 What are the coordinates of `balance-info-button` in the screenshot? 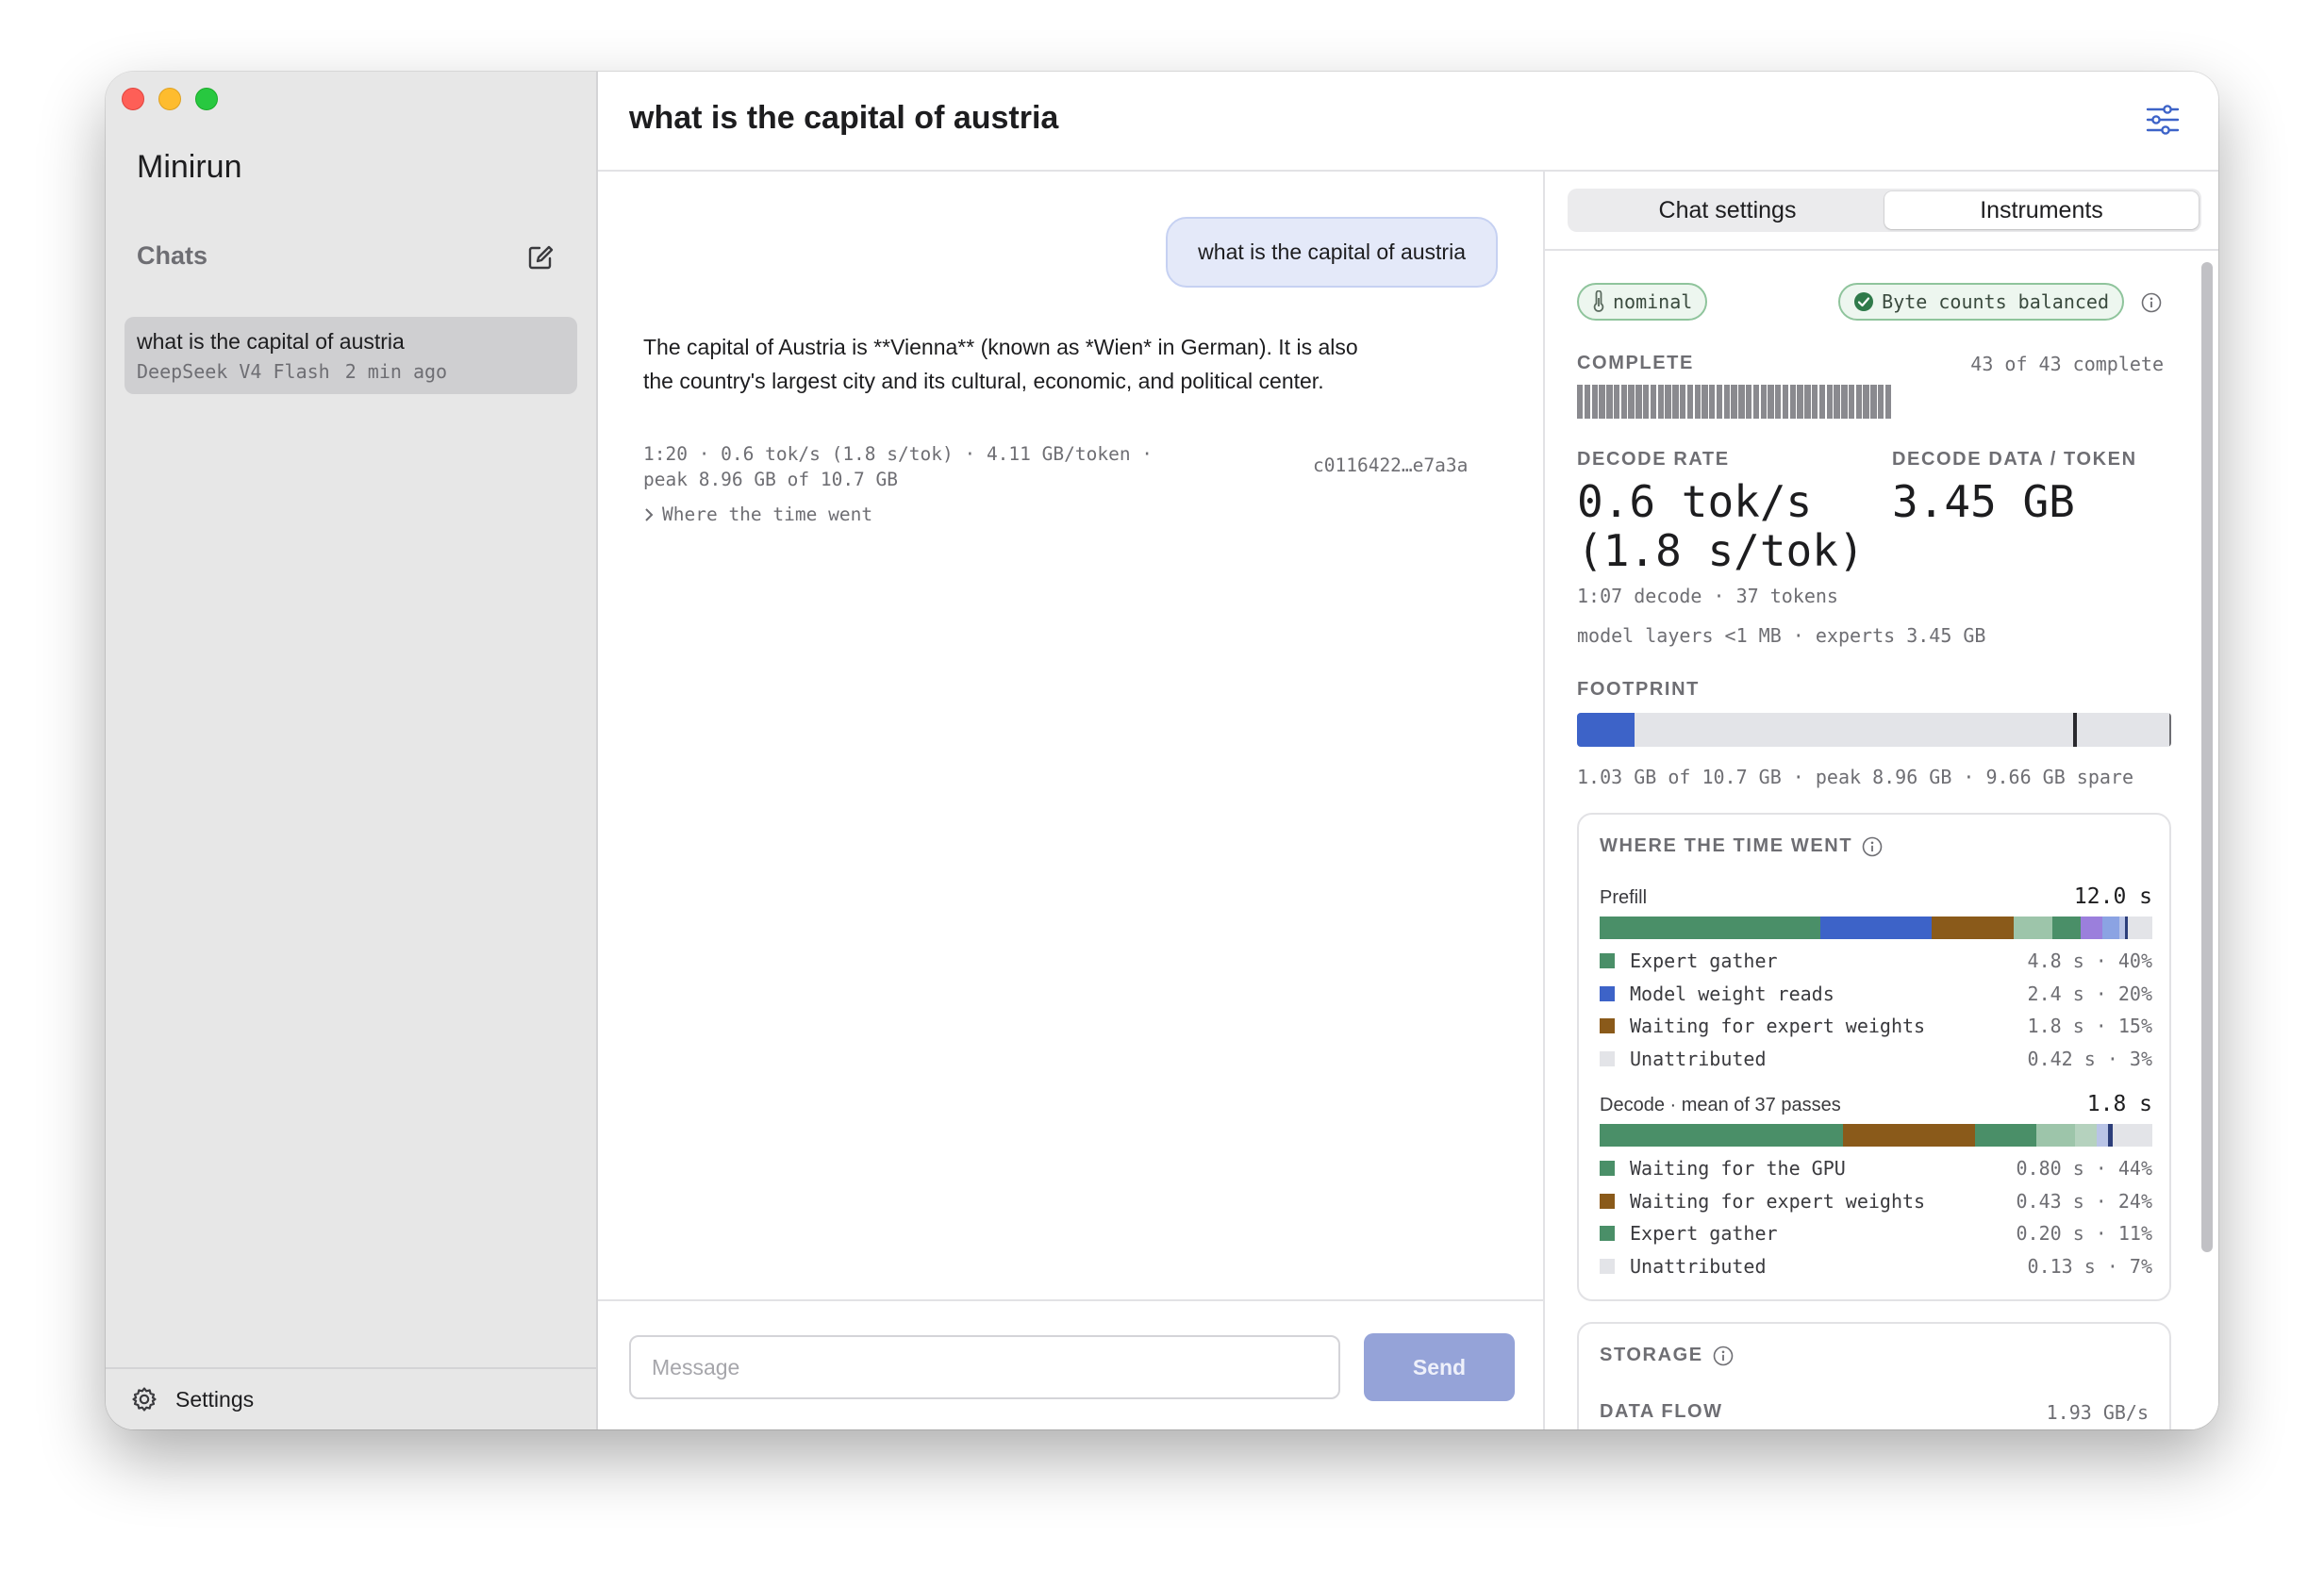 It's located at (2151, 305).